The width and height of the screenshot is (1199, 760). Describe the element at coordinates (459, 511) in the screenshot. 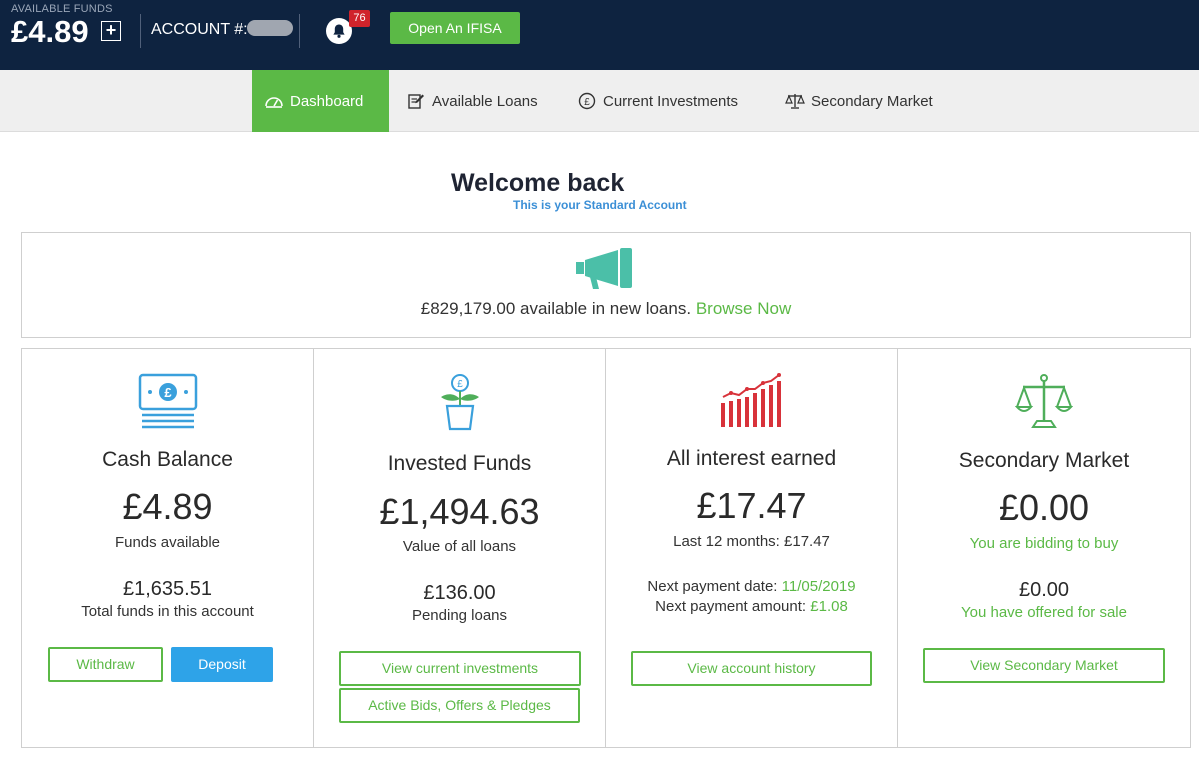

I see `invested-funds-amount: £1,494.63` at that location.